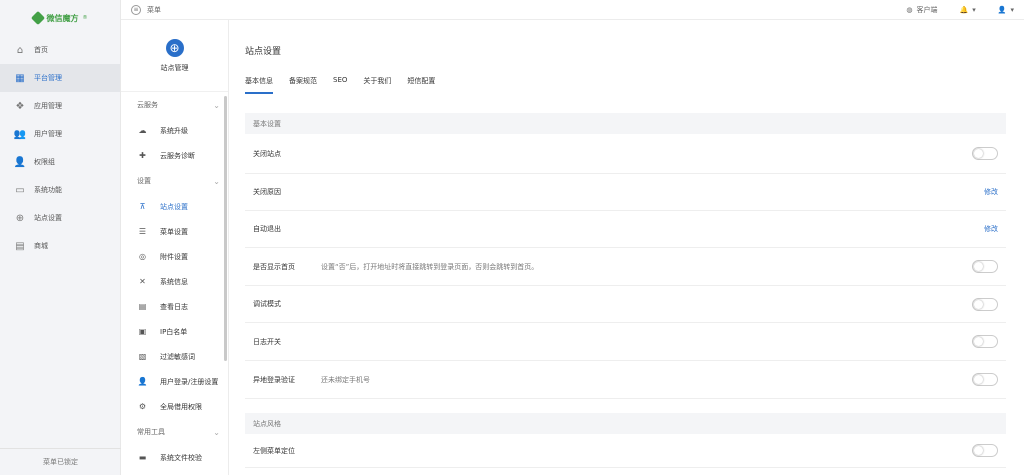 The height and width of the screenshot is (475, 1024). I want to click on tab-basic-info: 基本信息, so click(259, 85).